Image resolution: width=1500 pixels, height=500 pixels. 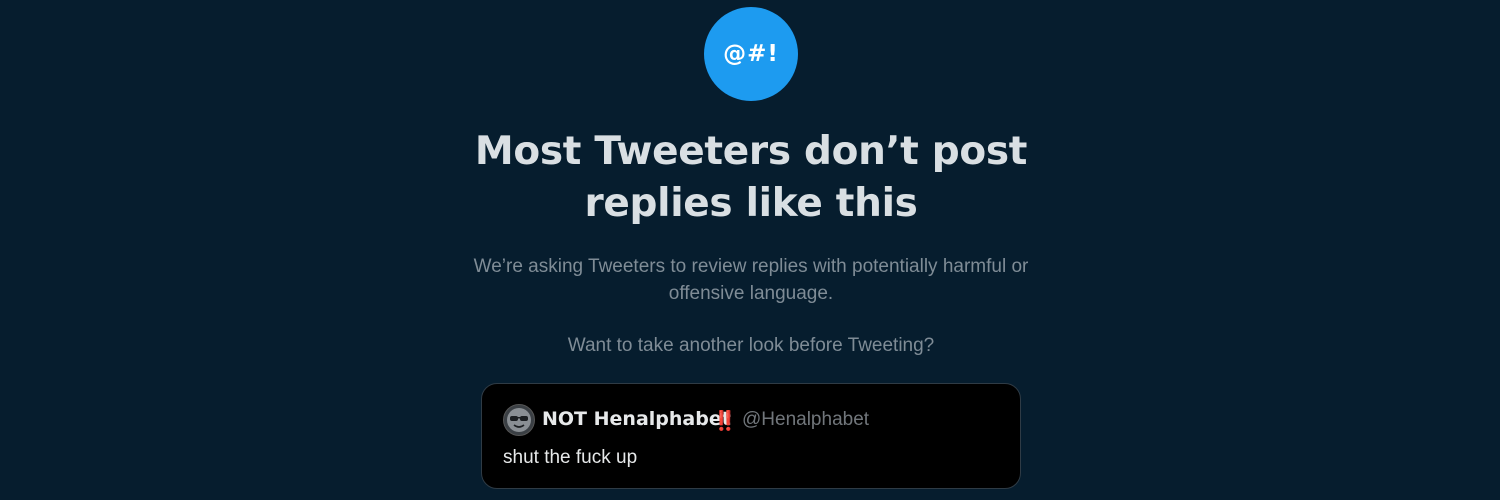 I want to click on author-name: NOT Henalphabet, so click(x=636, y=419).